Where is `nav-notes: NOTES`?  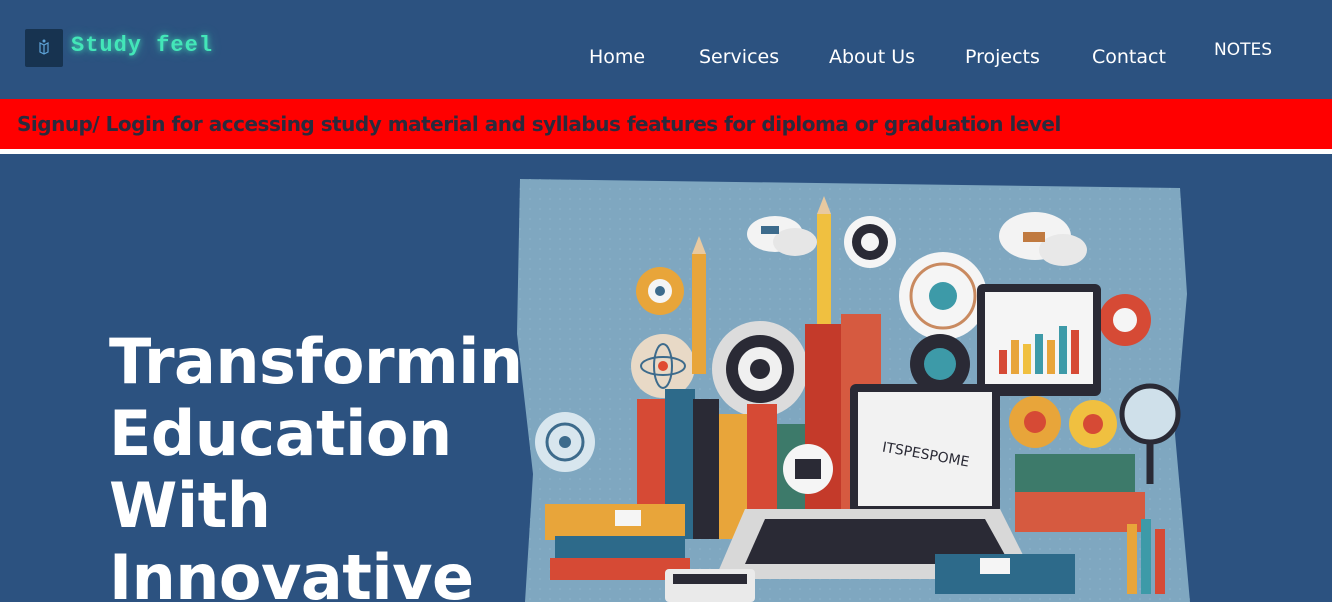
nav-notes: NOTES is located at coordinates (1243, 50).